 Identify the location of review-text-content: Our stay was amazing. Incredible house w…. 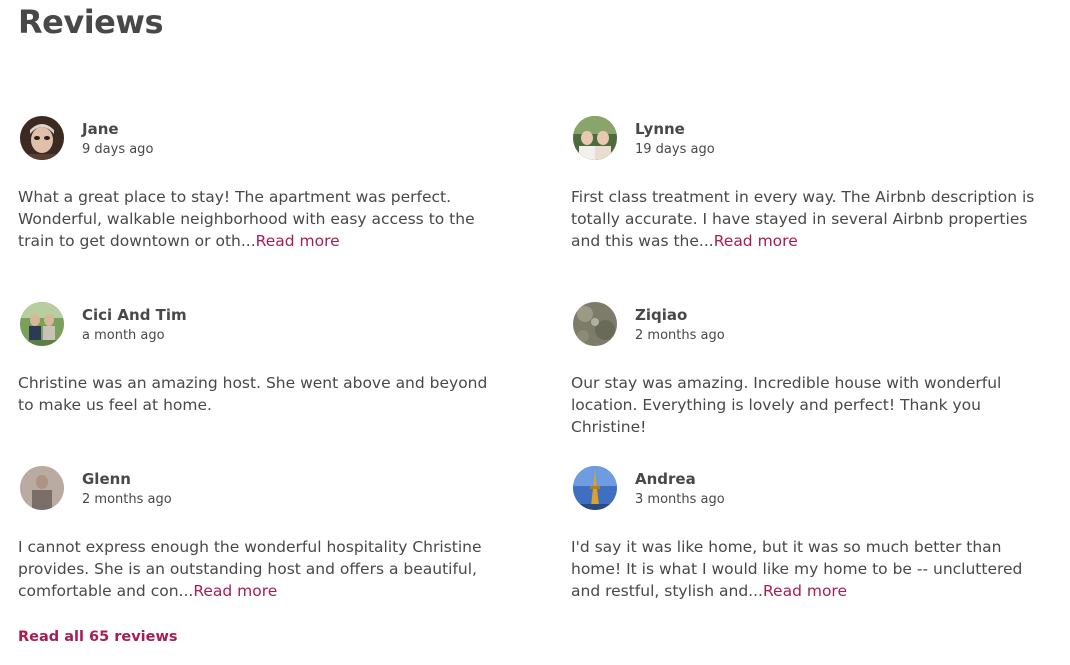
(786, 405).